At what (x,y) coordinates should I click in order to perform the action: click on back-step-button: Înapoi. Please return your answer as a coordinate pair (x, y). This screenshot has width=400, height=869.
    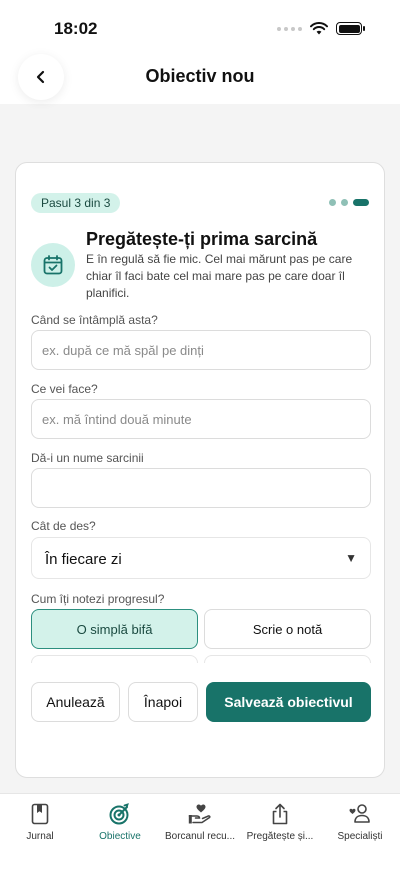
    Looking at the image, I should click on (163, 702).